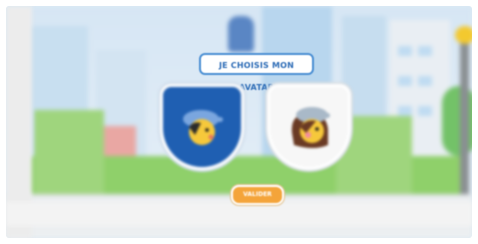  I want to click on avatar-card-boy, so click(202, 127).